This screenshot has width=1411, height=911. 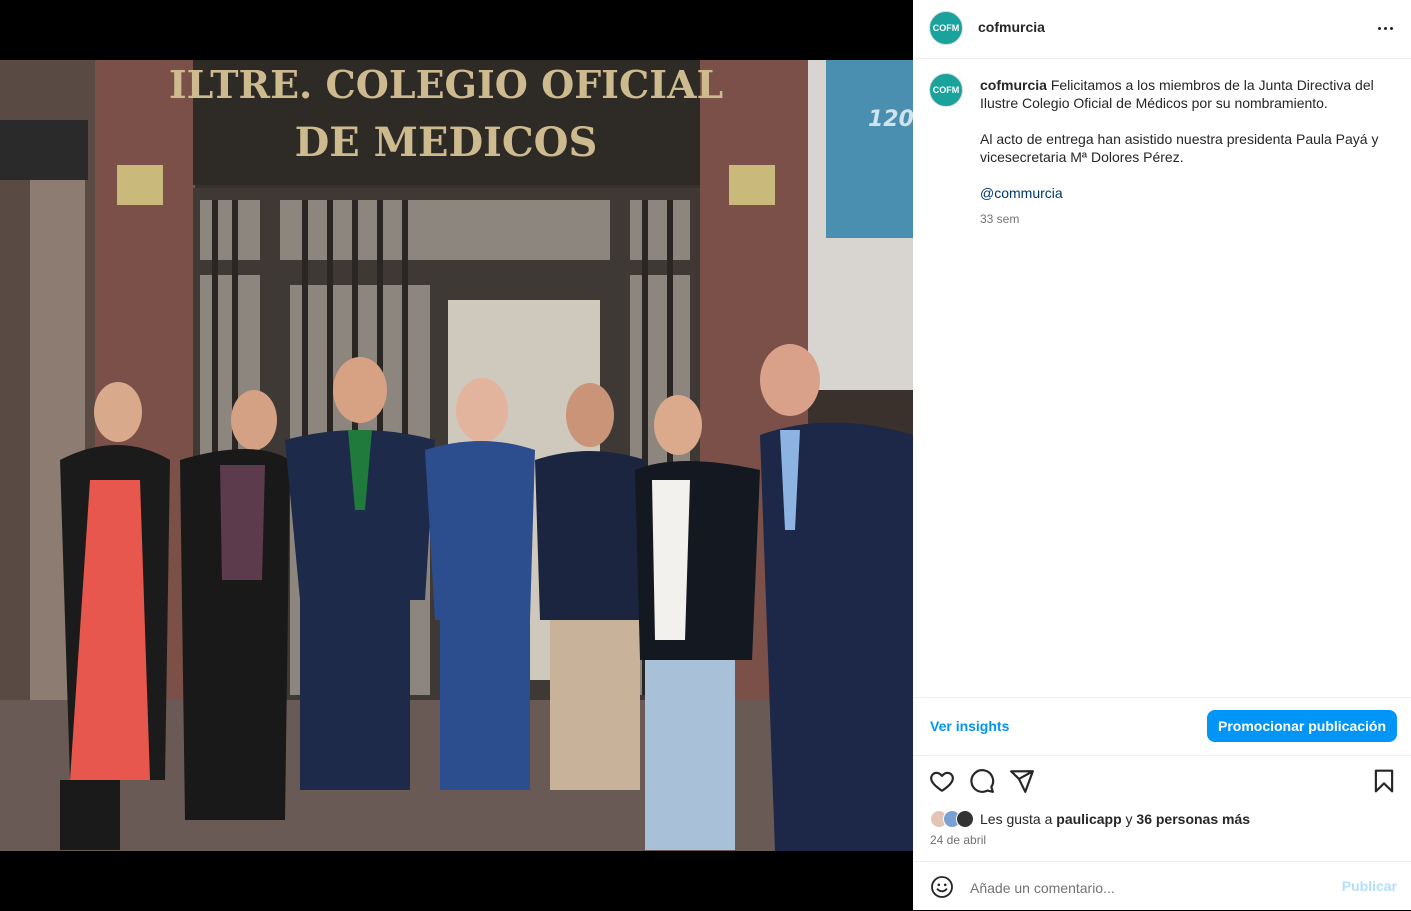 What do you see at coordinates (1162, 782) in the screenshot?
I see `action-bar` at bounding box center [1162, 782].